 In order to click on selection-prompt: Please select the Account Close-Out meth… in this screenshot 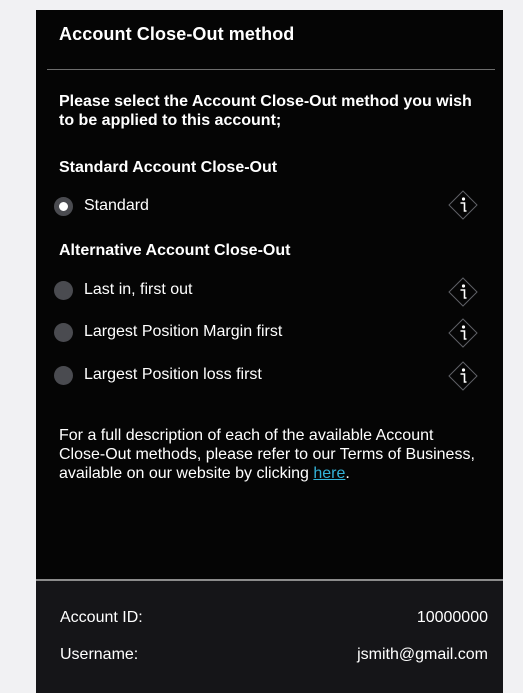, I will do `click(265, 111)`.